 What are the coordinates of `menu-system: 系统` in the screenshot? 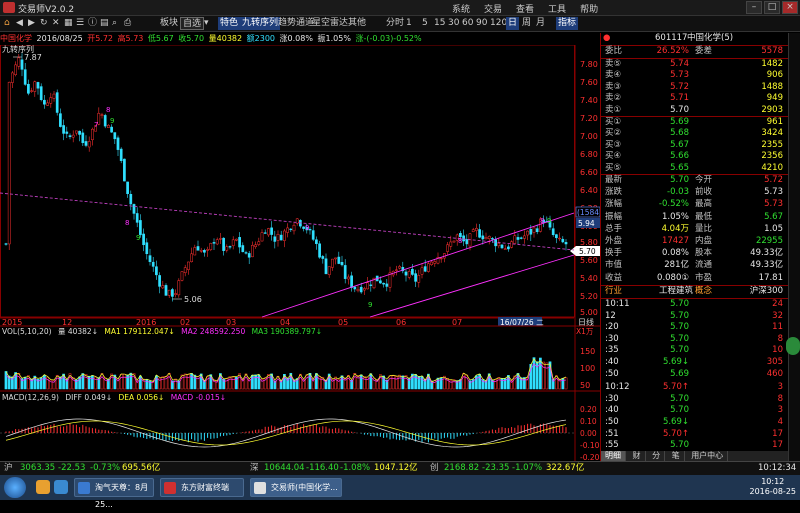 It's located at (461, 8).